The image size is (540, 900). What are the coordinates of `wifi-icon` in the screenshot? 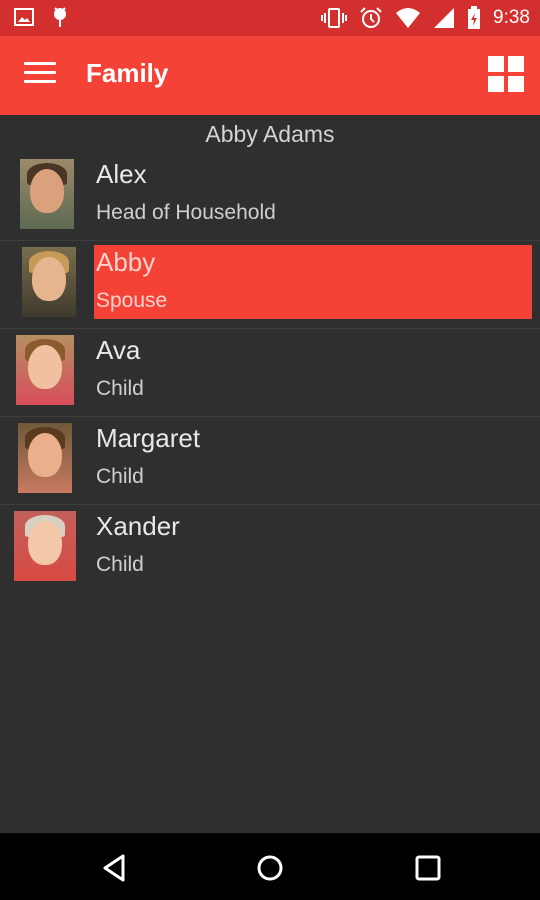 It's located at (408, 18).